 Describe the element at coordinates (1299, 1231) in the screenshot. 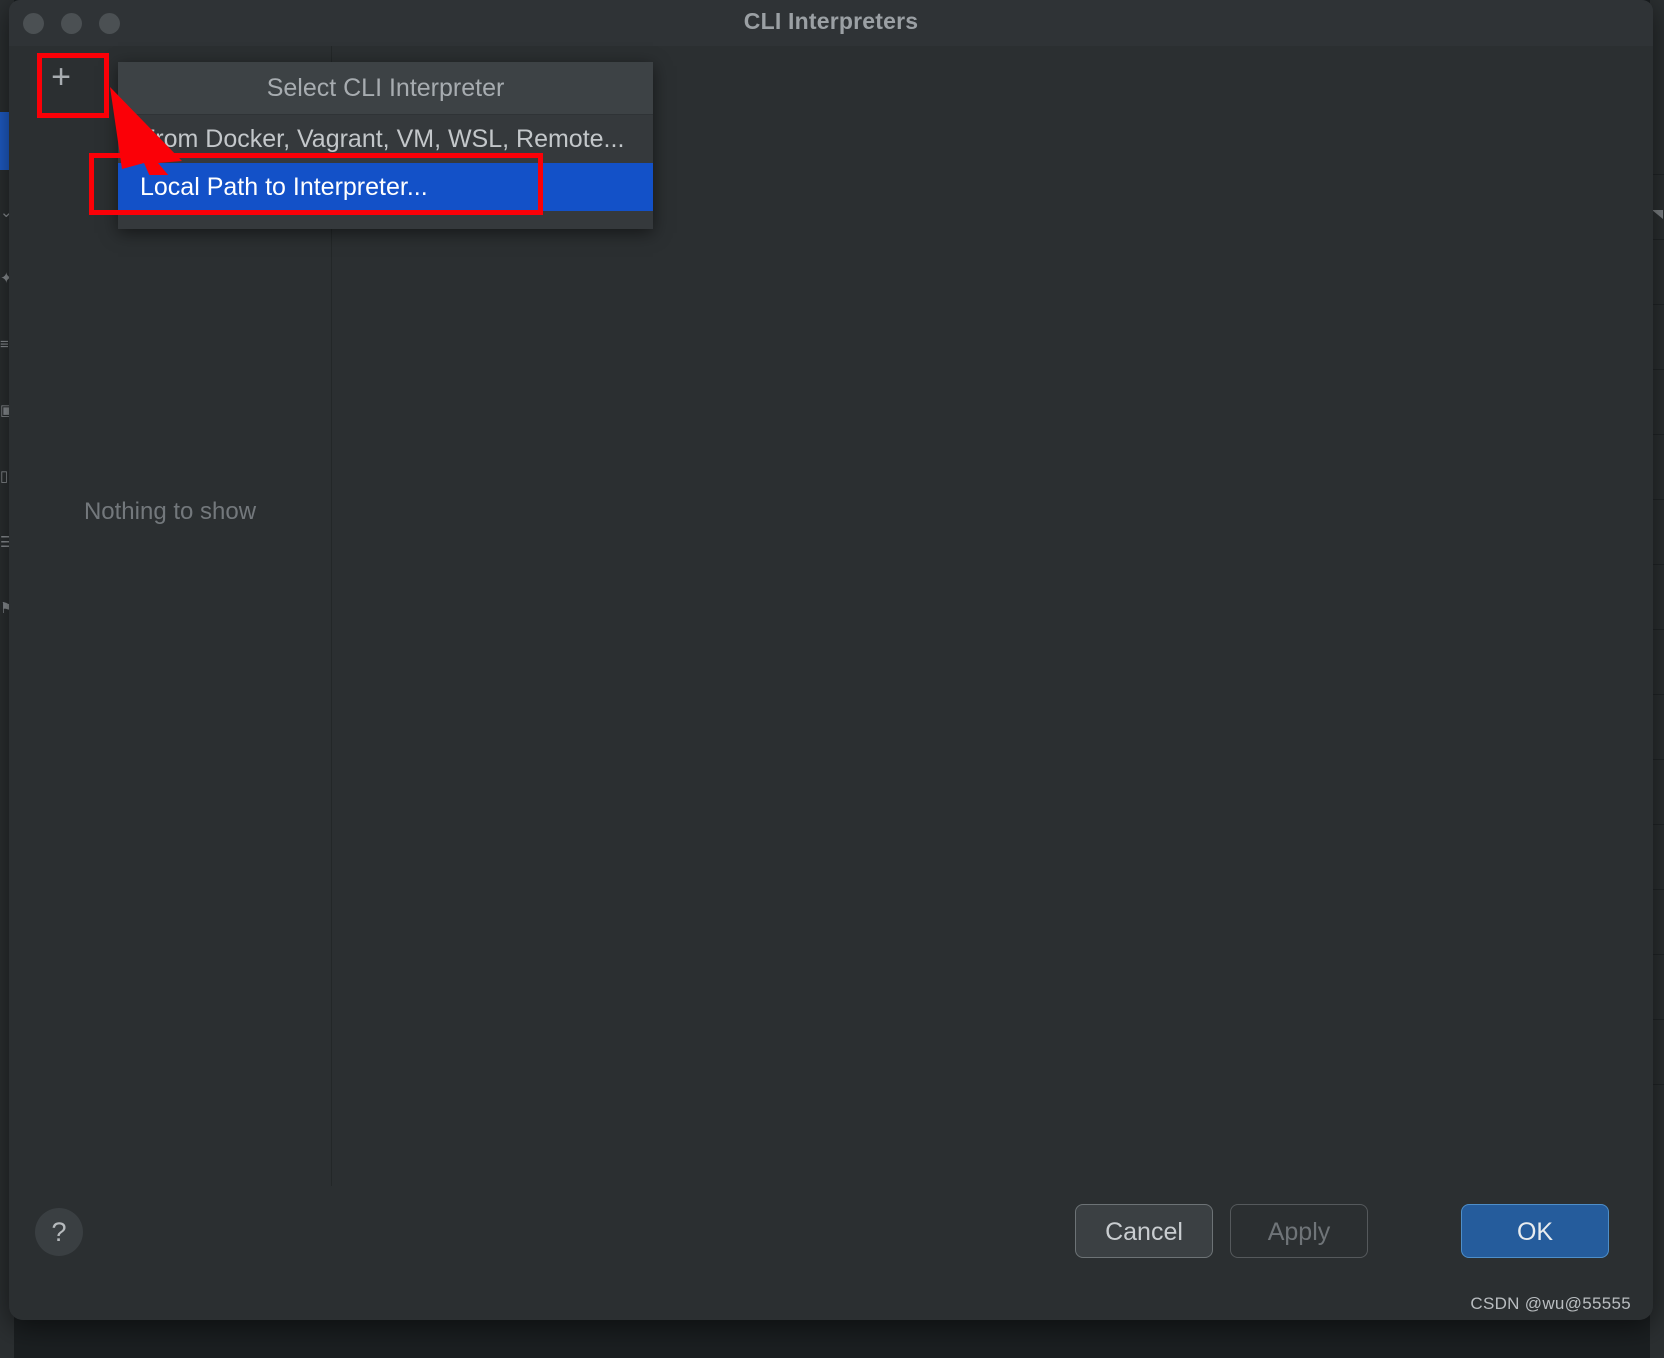

I see `apply-button: Apply` at that location.